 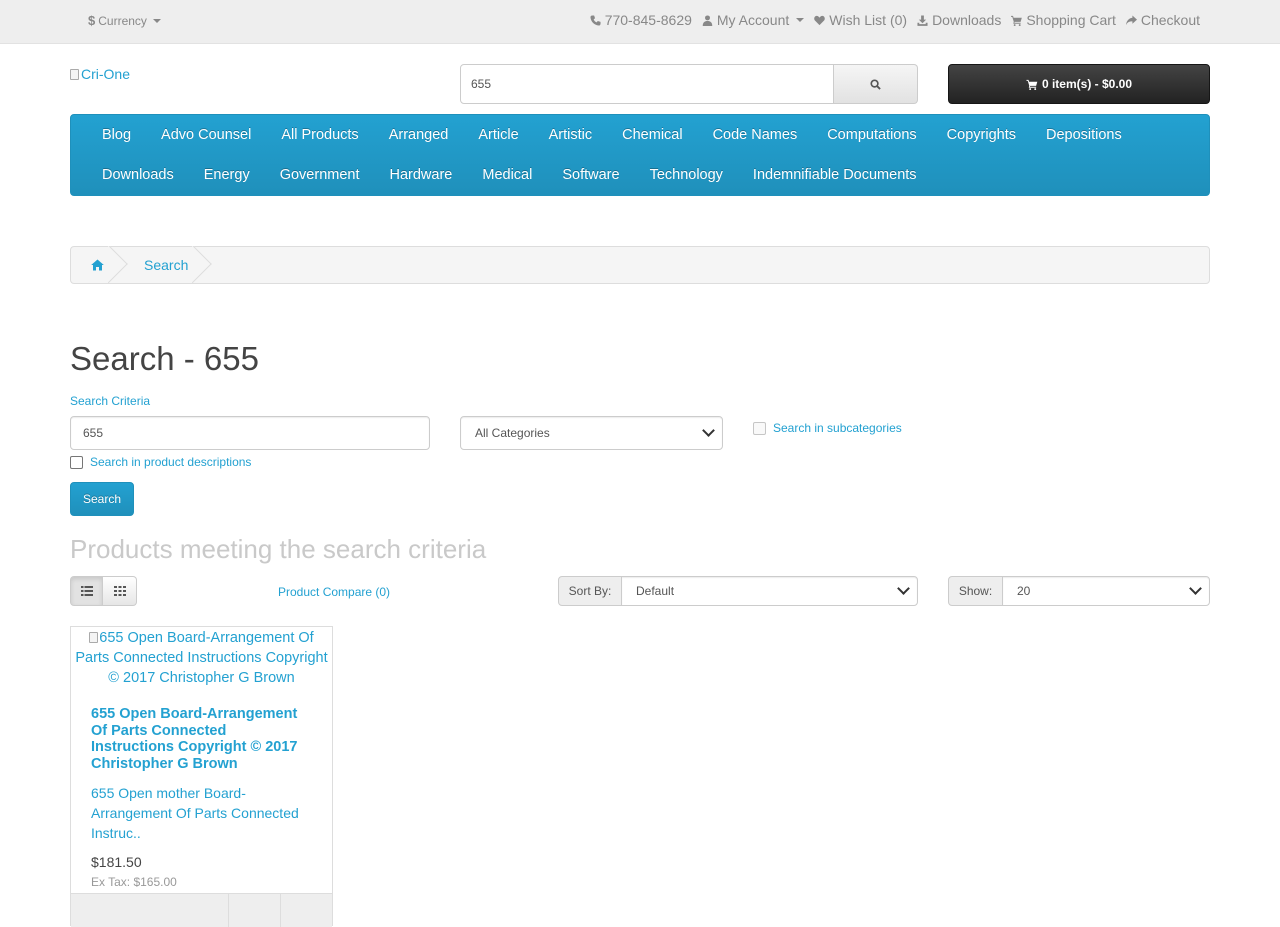 I want to click on breadcrumb-search-label: Search, so click(x=166, y=265).